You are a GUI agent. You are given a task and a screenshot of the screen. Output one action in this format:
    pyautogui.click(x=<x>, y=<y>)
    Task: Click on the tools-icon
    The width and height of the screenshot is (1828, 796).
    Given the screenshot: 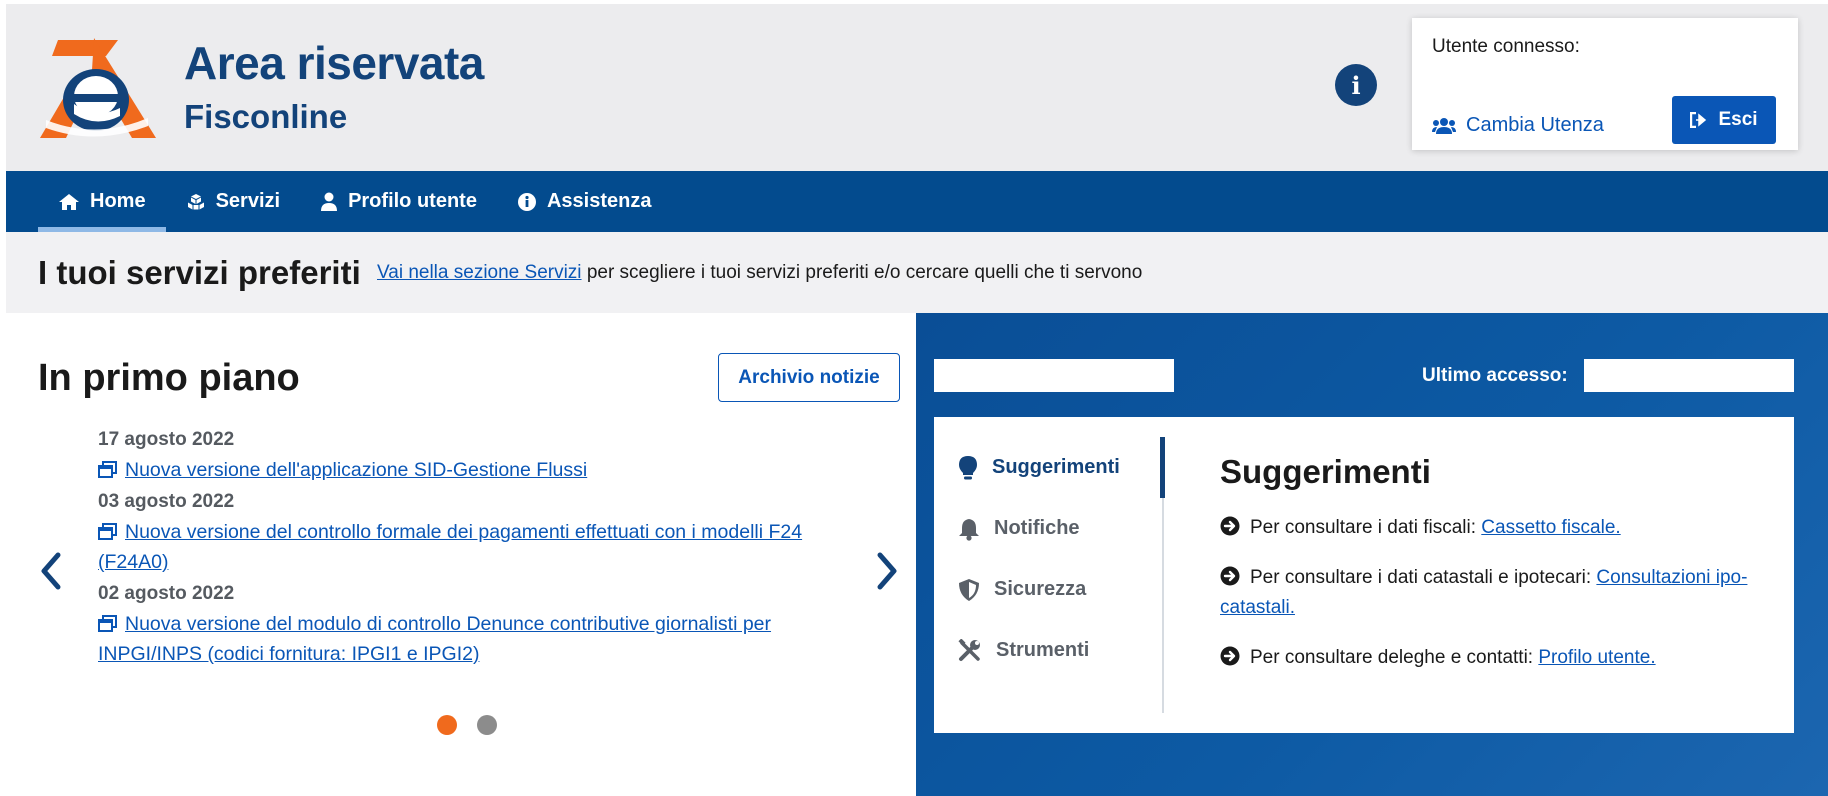 What is the action you would take?
    pyautogui.click(x=969, y=649)
    